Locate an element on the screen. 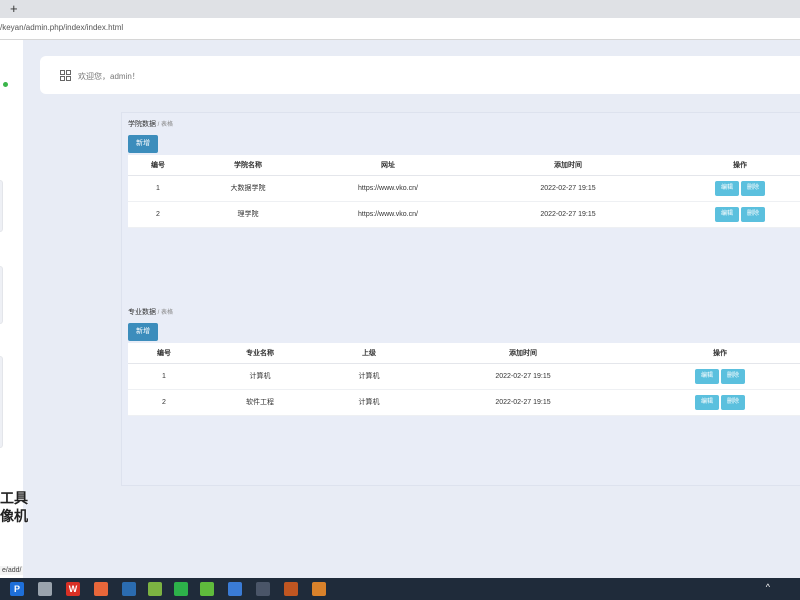  search-icon is located at coordinates (235, 589).